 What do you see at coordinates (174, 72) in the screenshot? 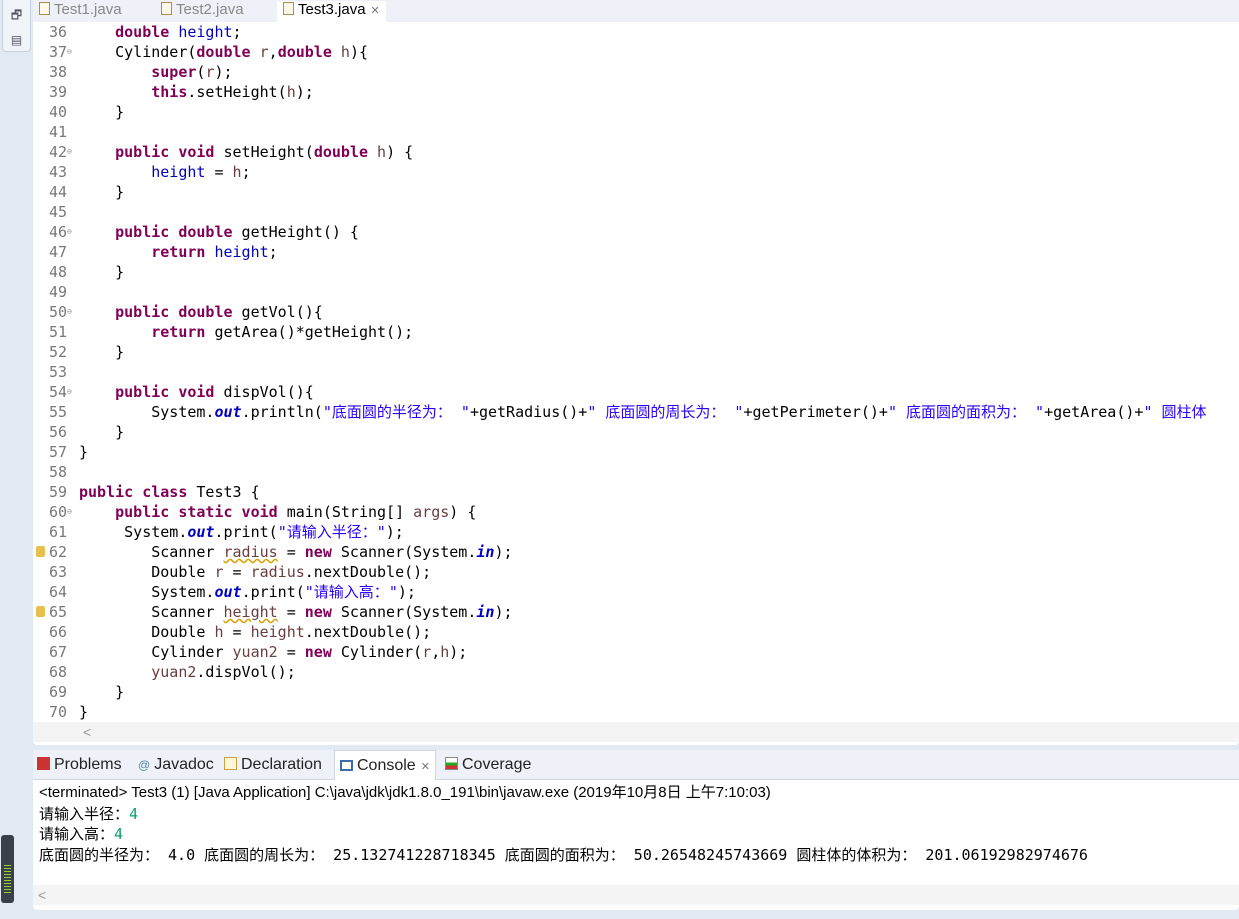
I see `code-token: super` at bounding box center [174, 72].